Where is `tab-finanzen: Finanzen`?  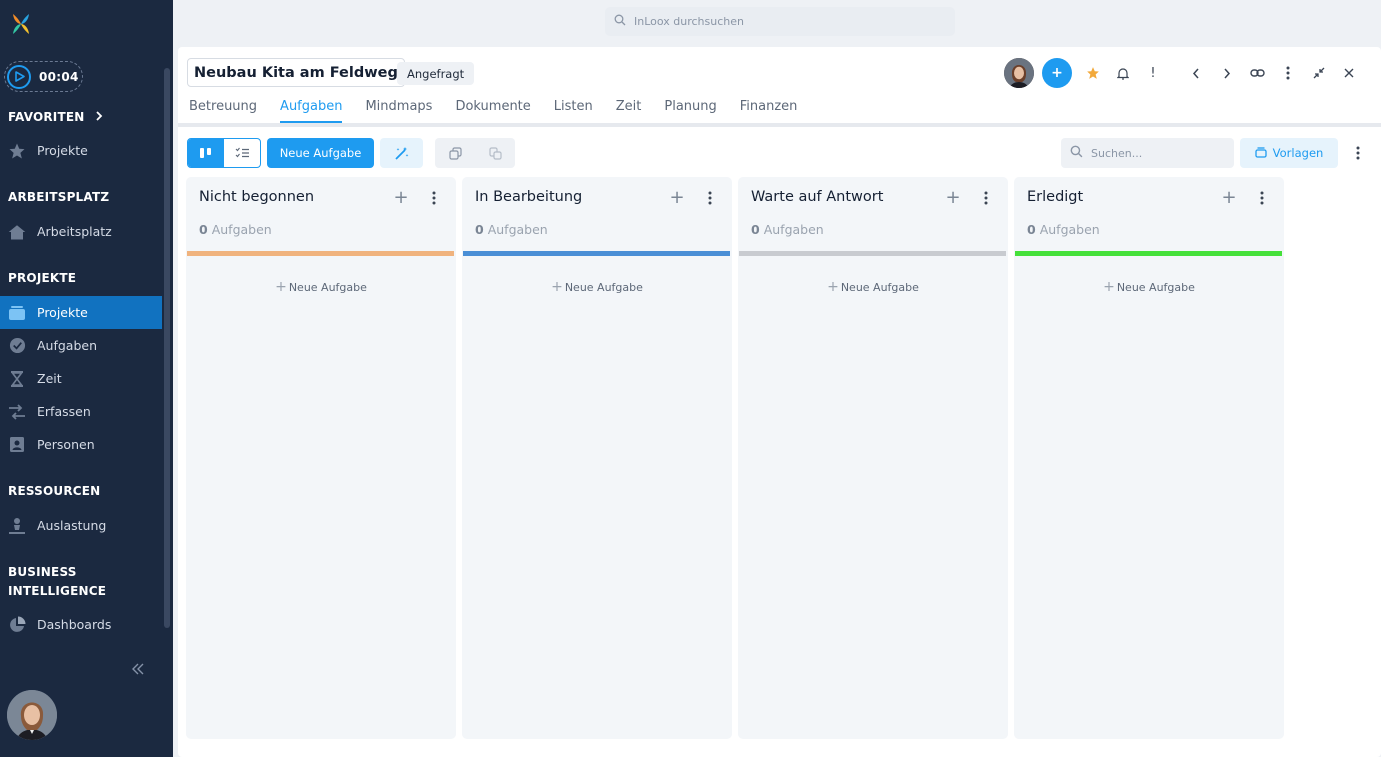 tab-finanzen: Finanzen is located at coordinates (769, 111).